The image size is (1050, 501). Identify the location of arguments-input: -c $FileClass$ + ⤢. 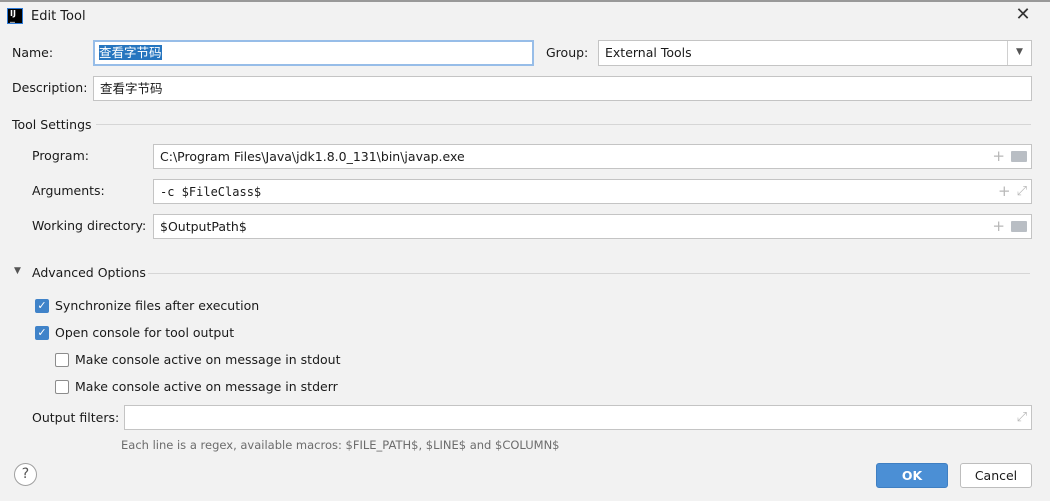
(592, 191).